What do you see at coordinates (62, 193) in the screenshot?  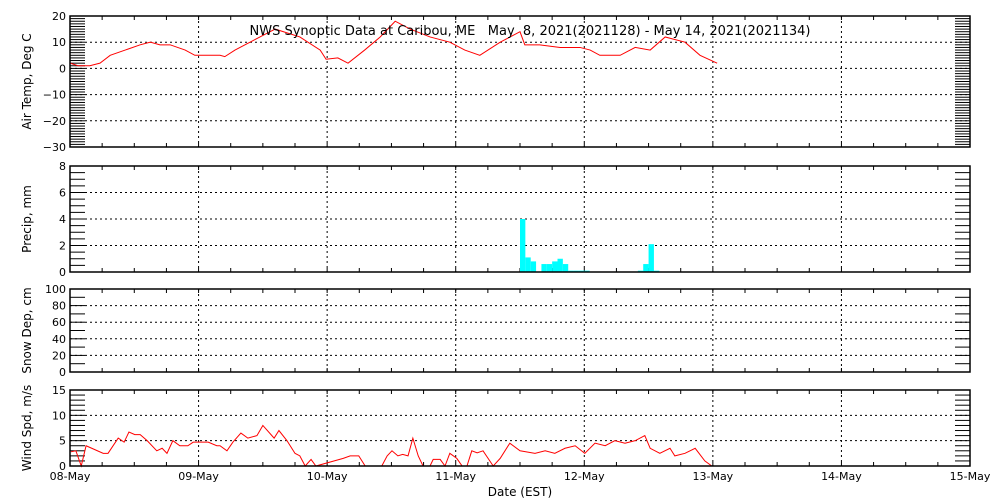 I see `y-tick-label: 6` at bounding box center [62, 193].